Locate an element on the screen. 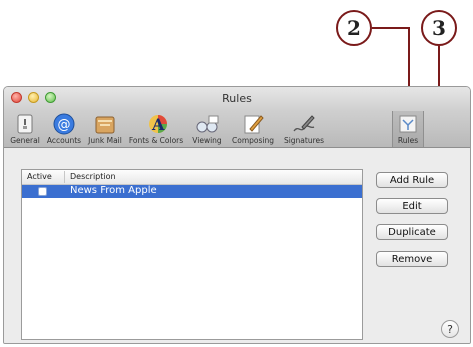 This screenshot has width=473, height=347. general-switch-icon is located at coordinates (25, 124).